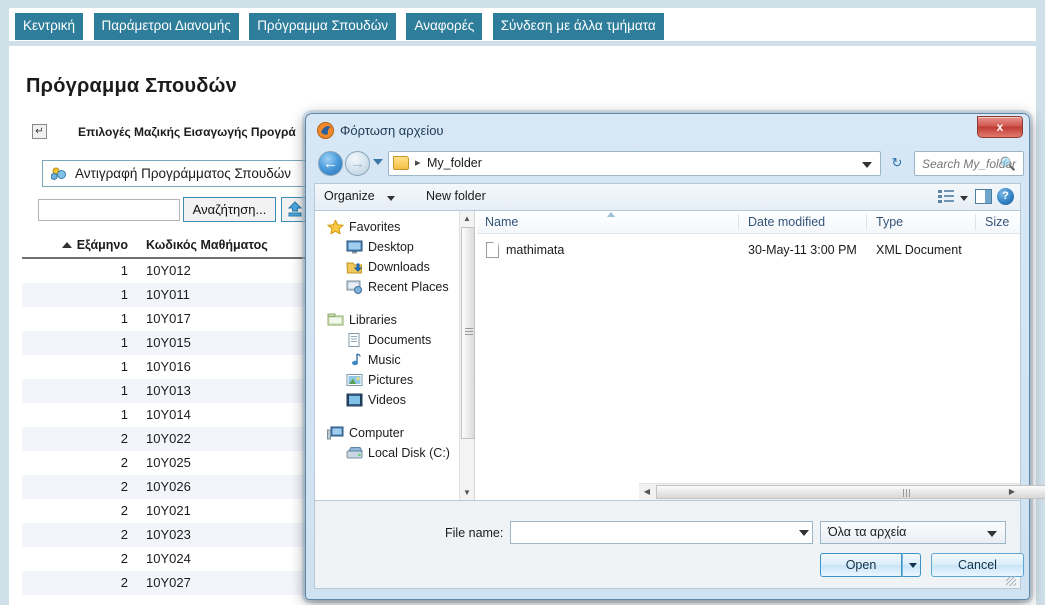  I want to click on scroll-up-icon: ▲, so click(467, 218).